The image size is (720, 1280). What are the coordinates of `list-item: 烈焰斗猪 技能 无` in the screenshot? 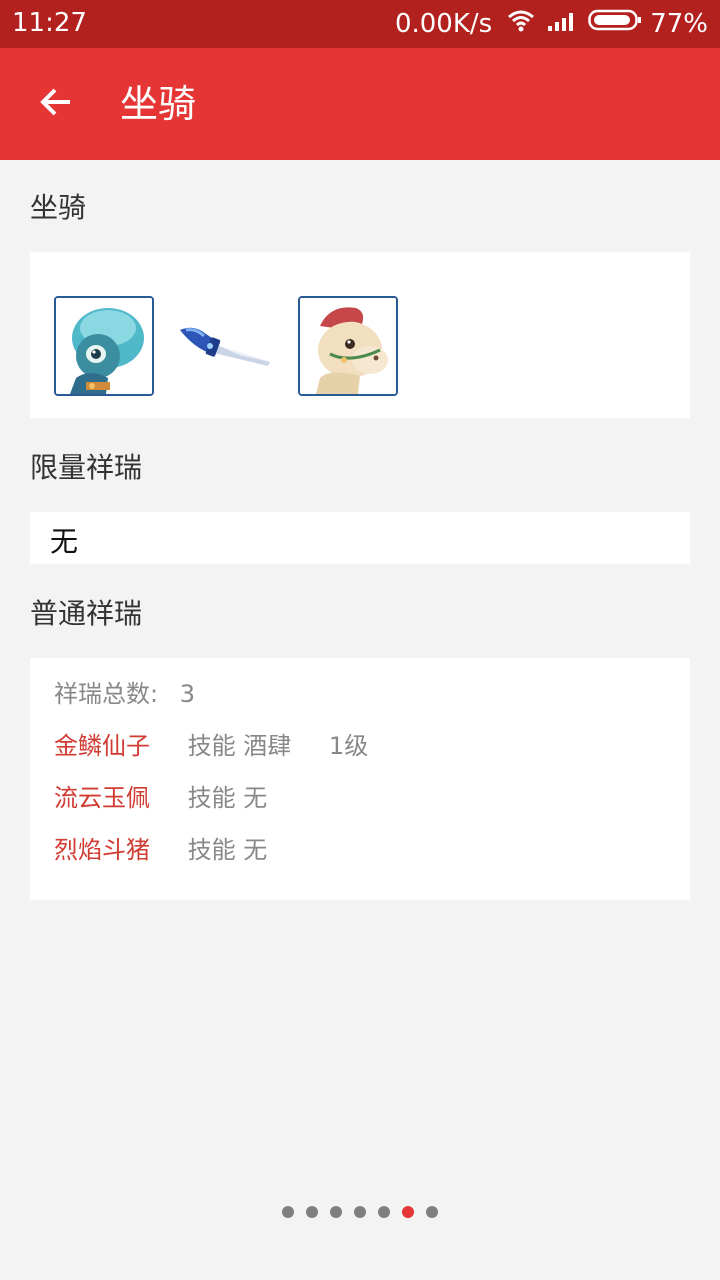 It's located at (160, 850).